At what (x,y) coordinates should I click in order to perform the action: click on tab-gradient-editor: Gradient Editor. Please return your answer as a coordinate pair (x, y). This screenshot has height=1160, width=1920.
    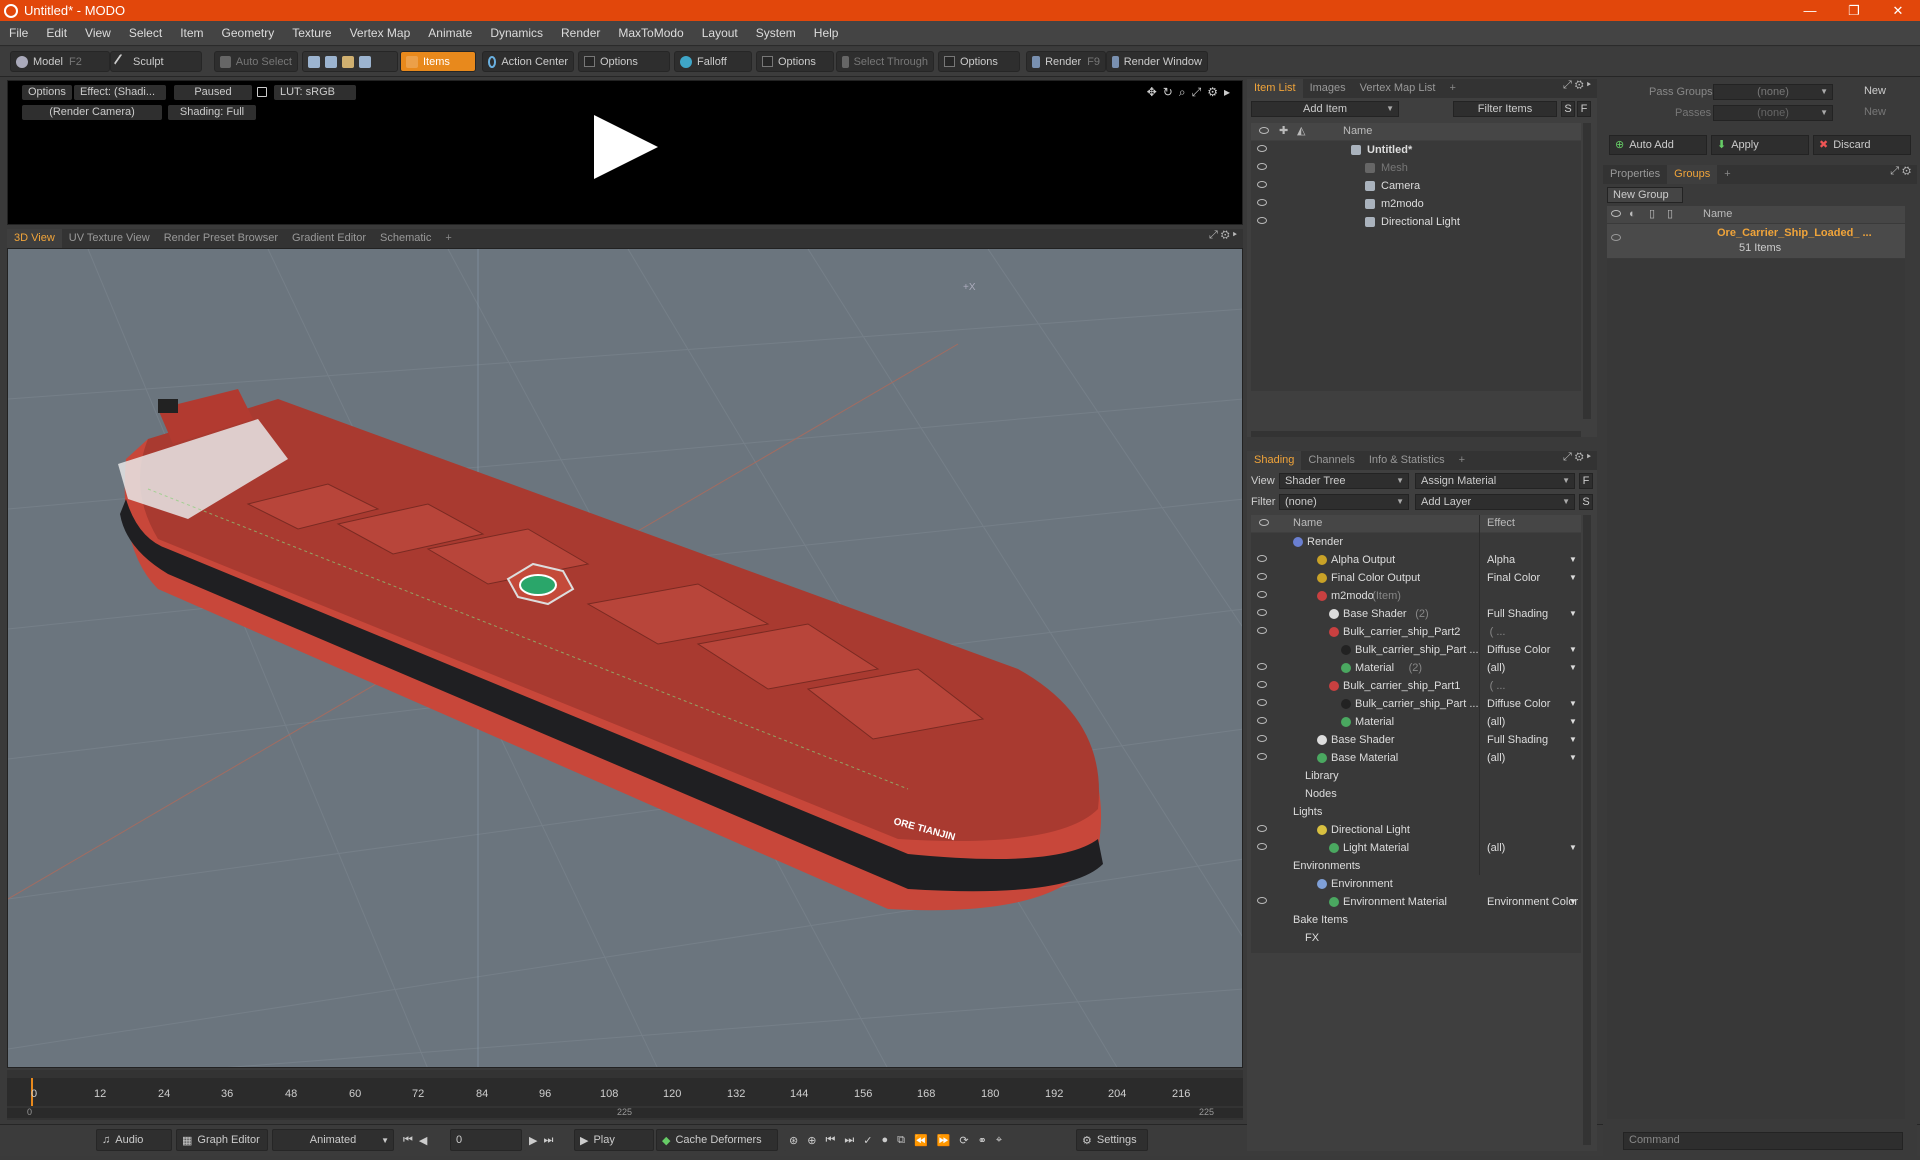
    Looking at the image, I should click on (329, 238).